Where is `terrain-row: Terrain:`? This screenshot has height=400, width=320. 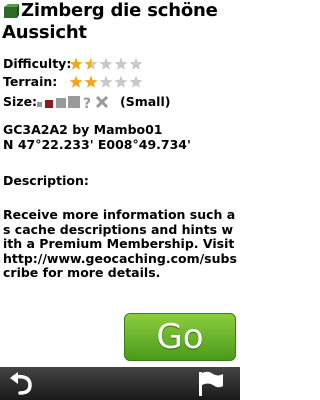 terrain-row: Terrain: is located at coordinates (103, 82).